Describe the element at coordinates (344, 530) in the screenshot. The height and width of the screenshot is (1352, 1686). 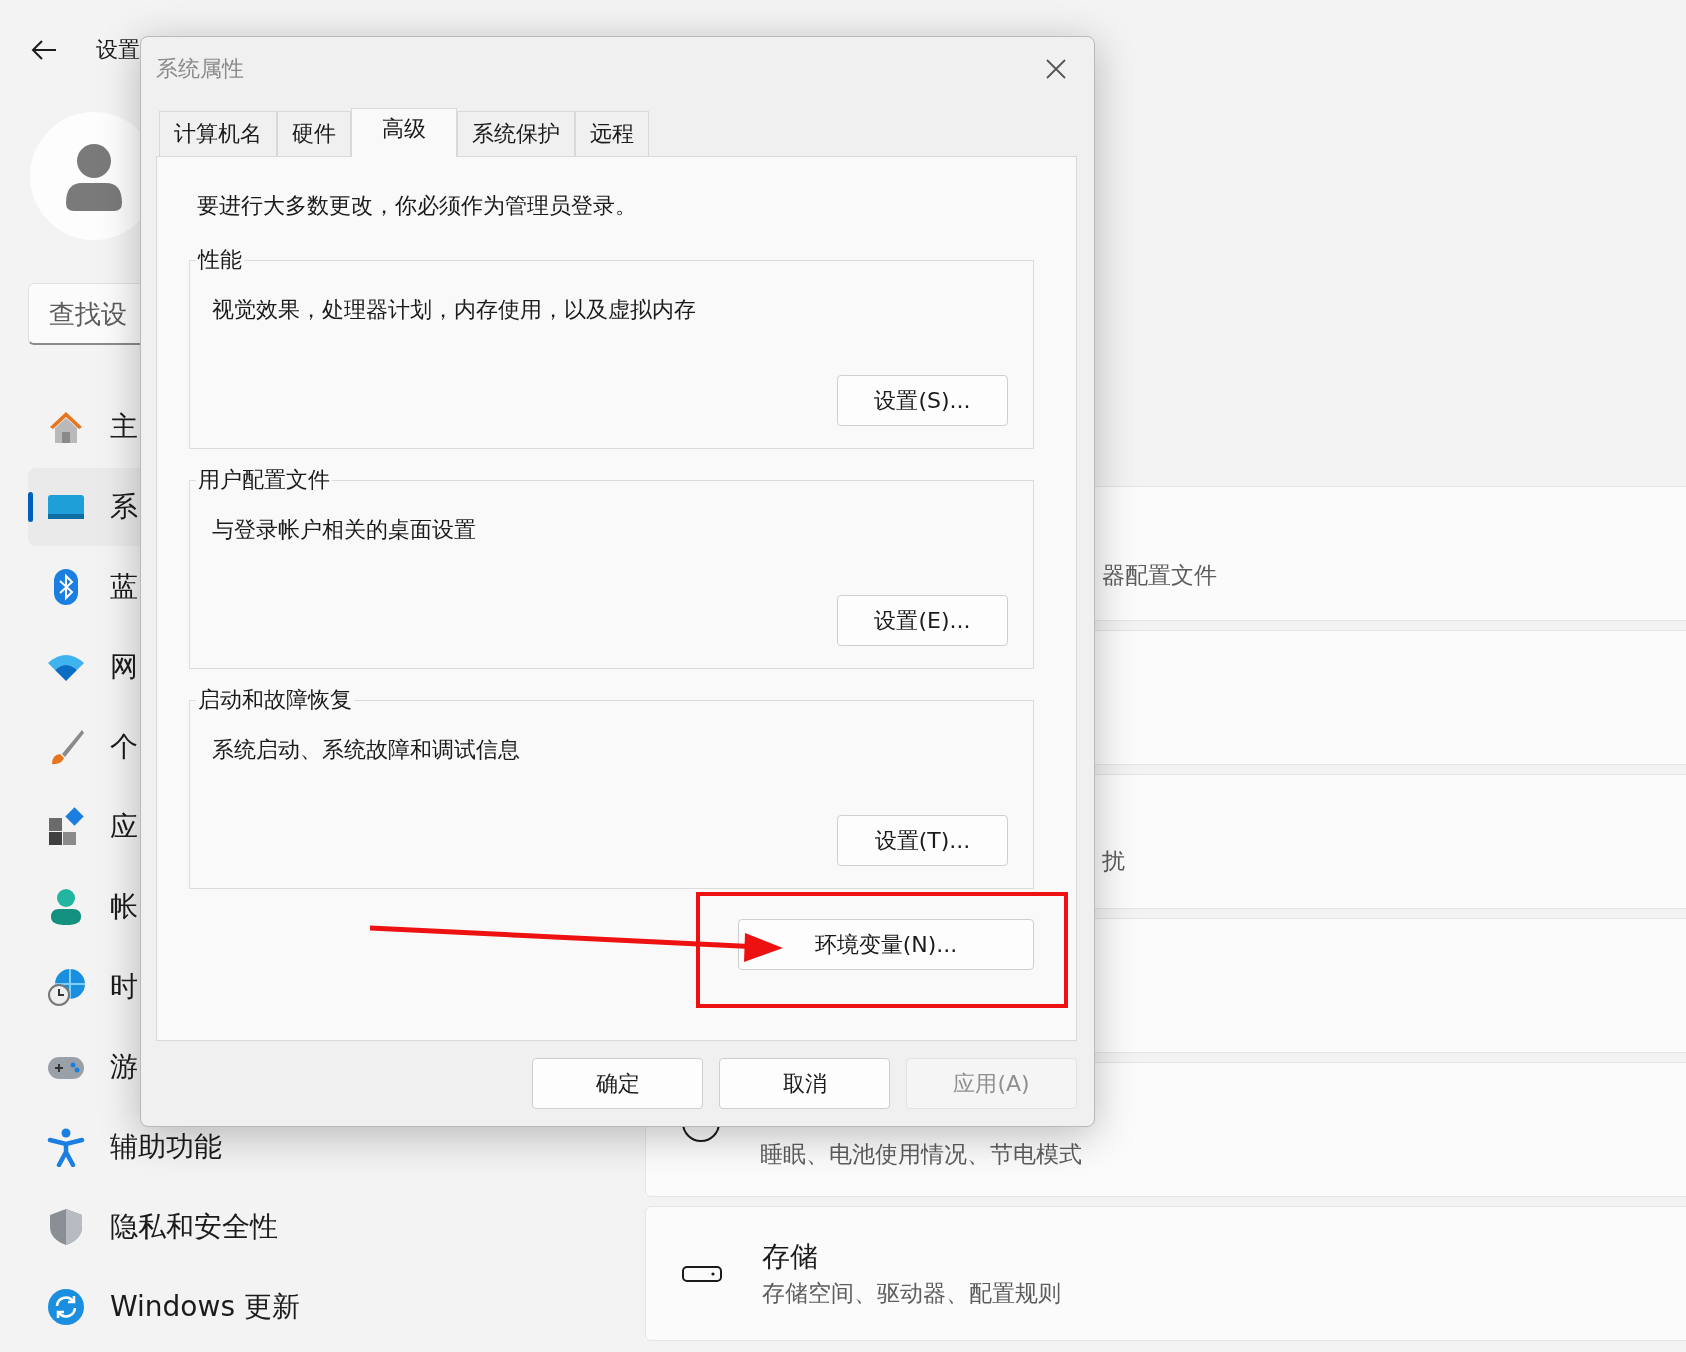
I see `group-description: 与登录帐户相关的桌面设置` at that location.